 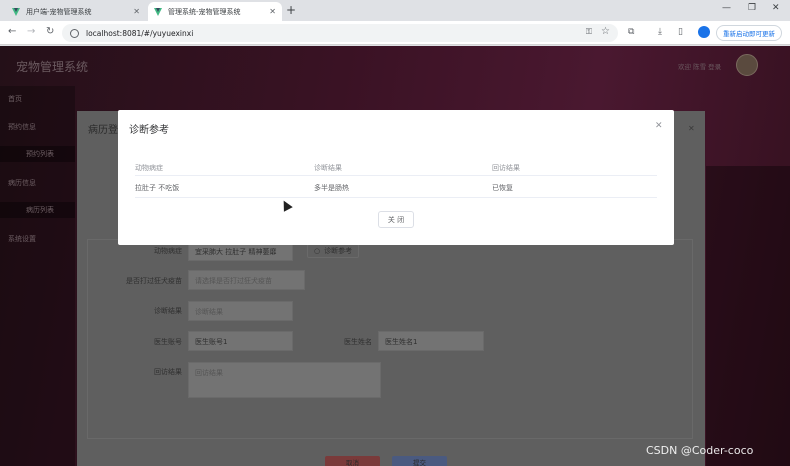 What do you see at coordinates (140, 33) in the screenshot?
I see `url-text: localhost:8081/#/yuyuexinxi` at bounding box center [140, 33].